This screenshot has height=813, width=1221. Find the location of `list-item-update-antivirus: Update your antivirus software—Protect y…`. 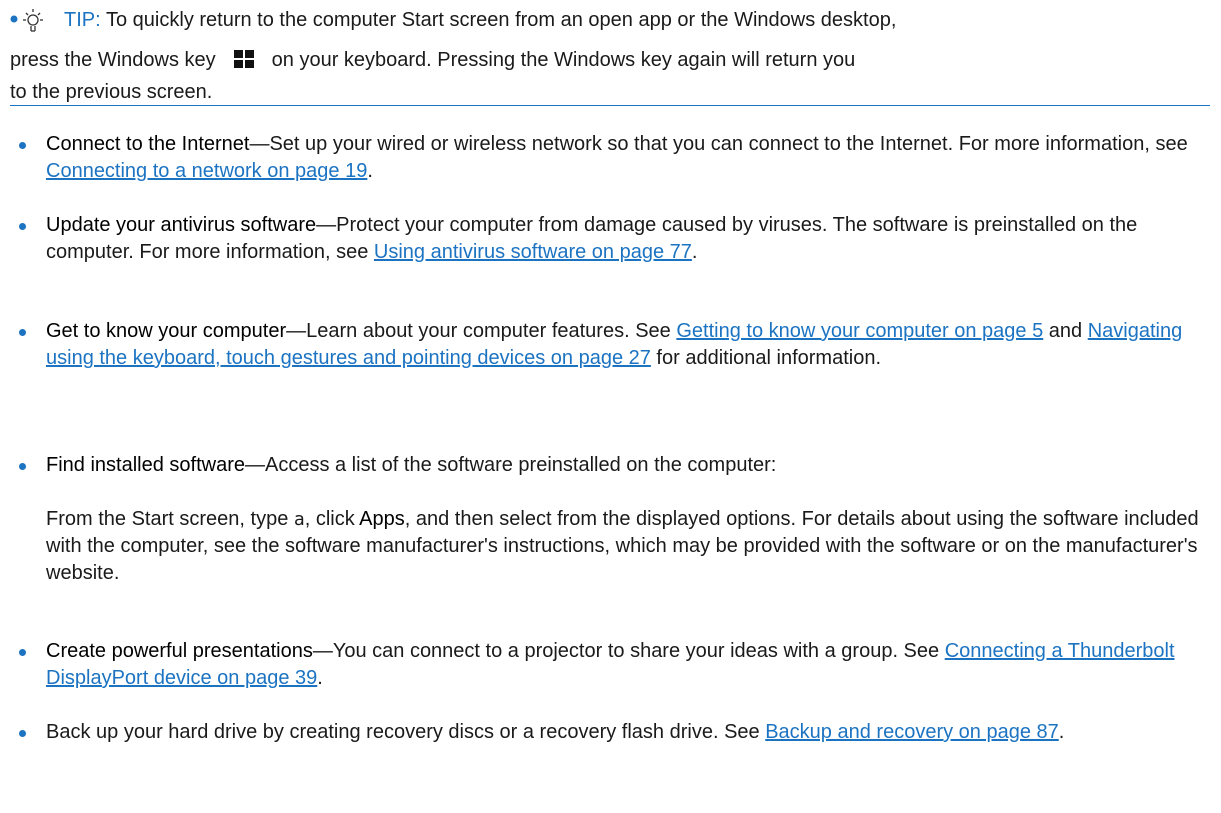

list-item-update-antivirus: Update your antivirus software—Protect y… is located at coordinates (612, 239).